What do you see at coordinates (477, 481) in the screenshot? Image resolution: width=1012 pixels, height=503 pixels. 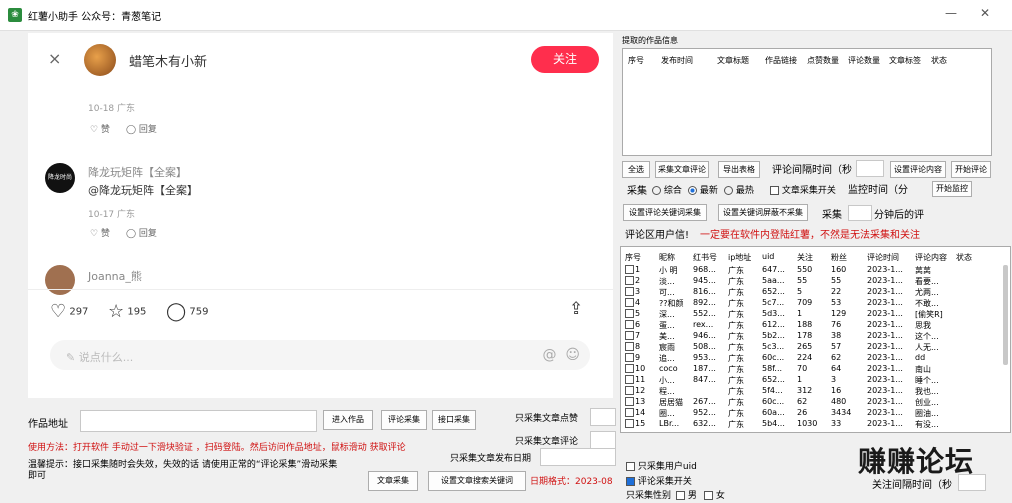 I see `set-keyword-button: 设置文章搜索关键词` at bounding box center [477, 481].